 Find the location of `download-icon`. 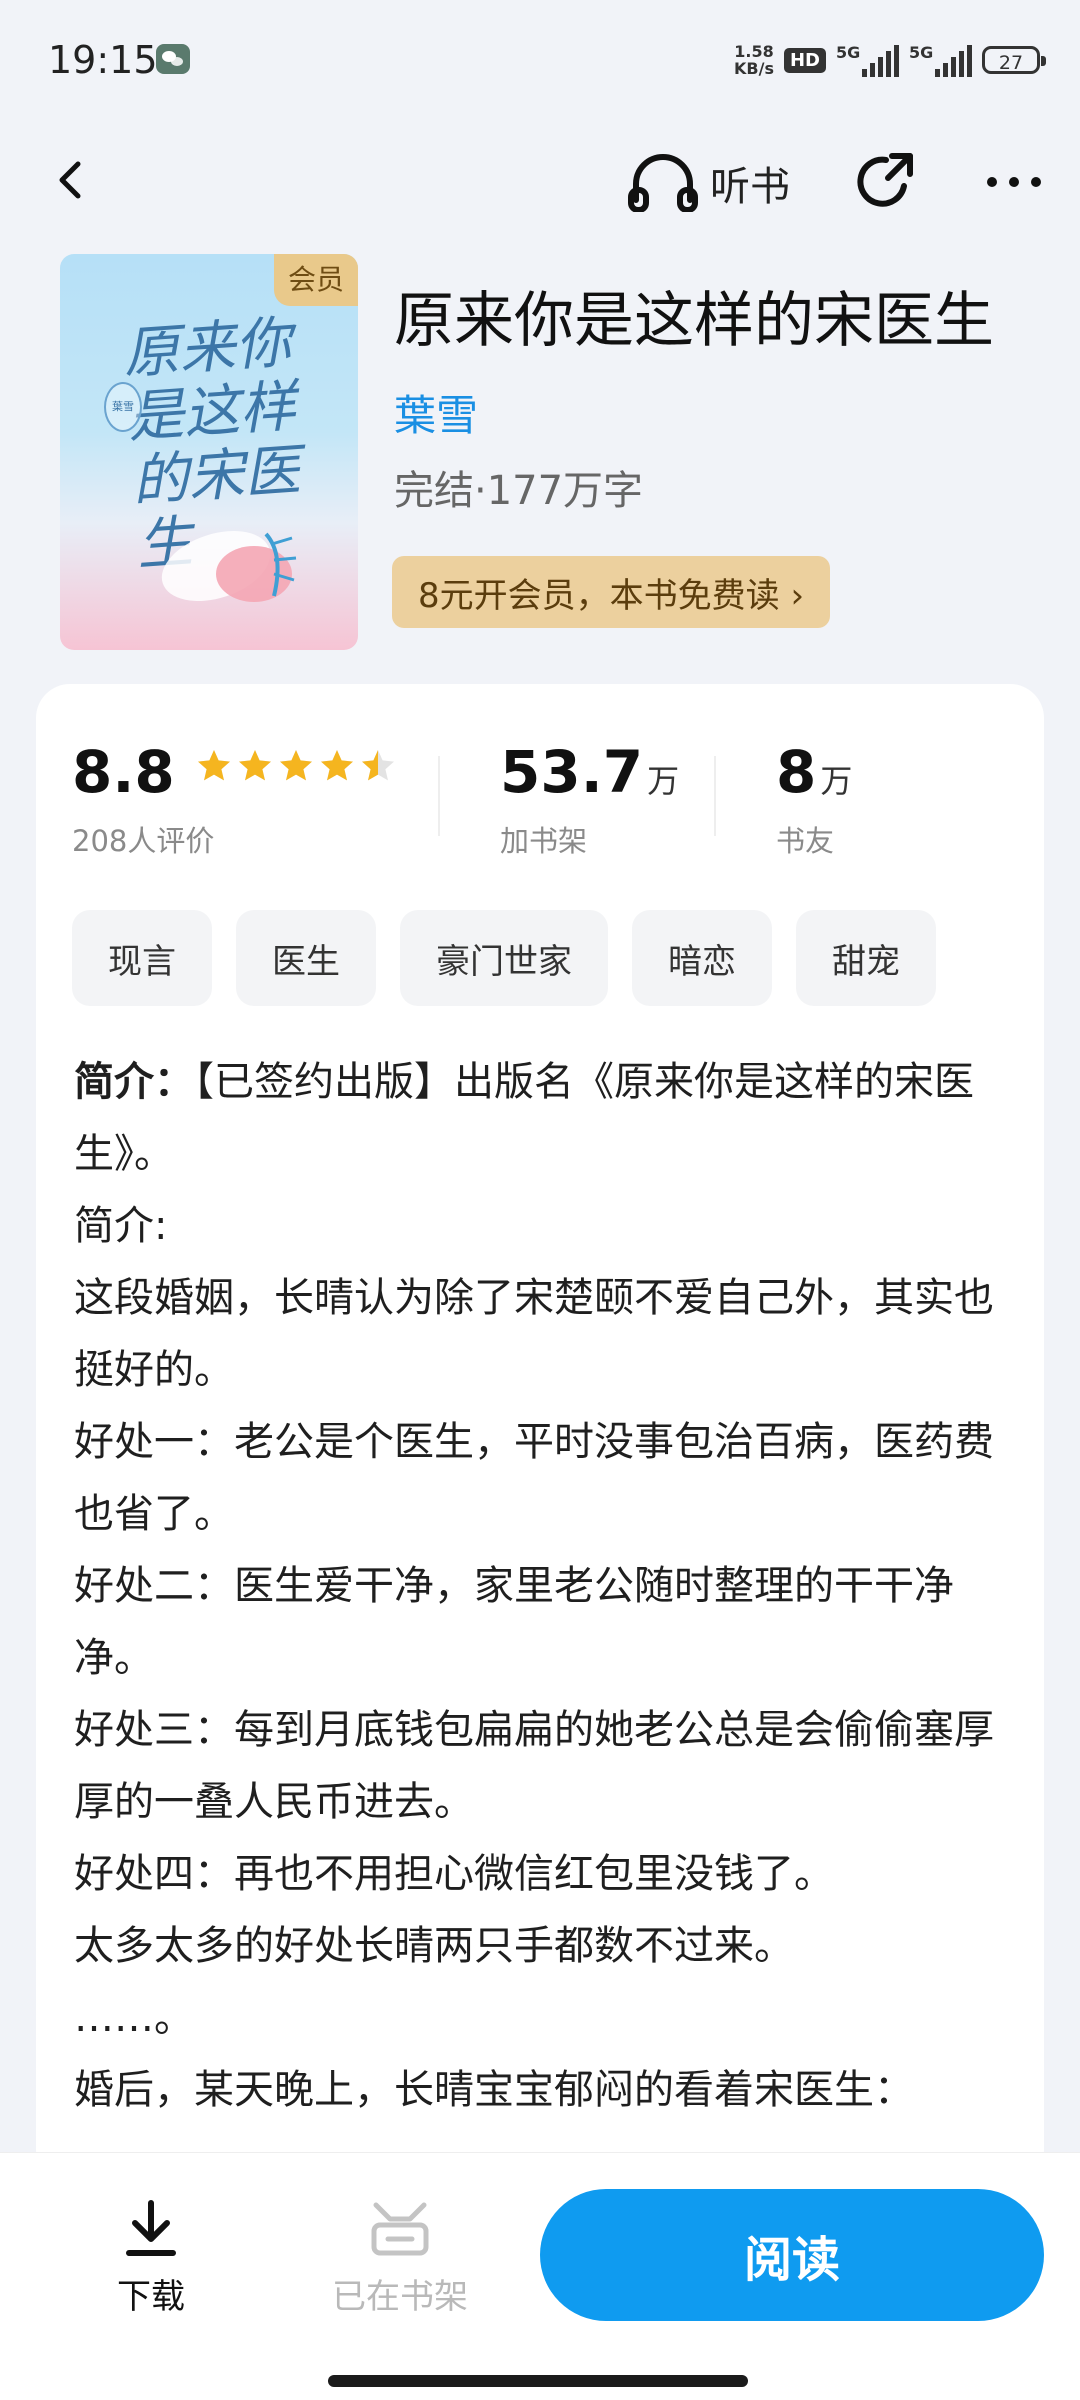

download-icon is located at coordinates (151, 2228).